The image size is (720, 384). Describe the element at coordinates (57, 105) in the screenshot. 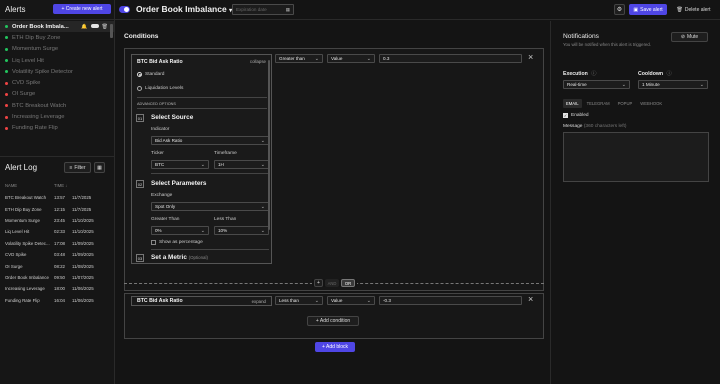

I see `sidebar-item-alert: BTC Breakout Watch` at that location.